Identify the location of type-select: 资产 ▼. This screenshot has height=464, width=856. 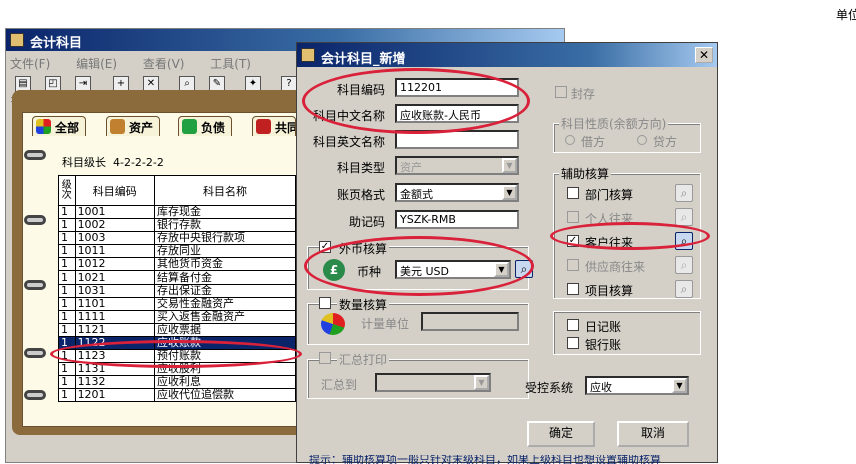
(457, 165).